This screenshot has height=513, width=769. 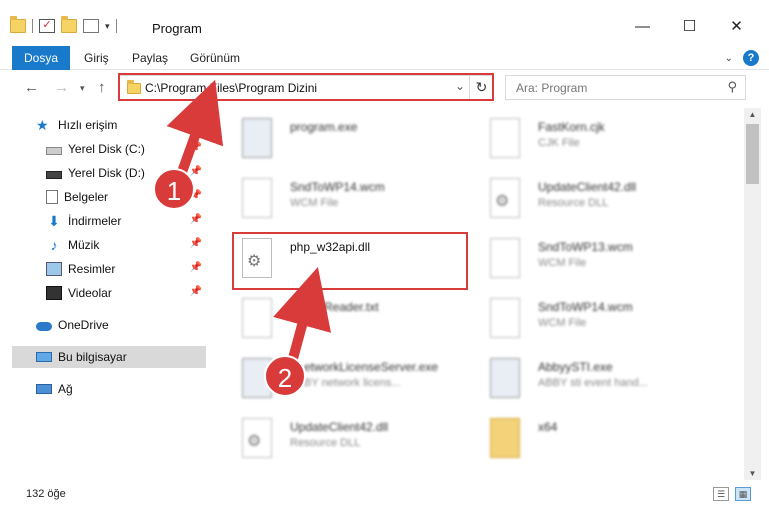 I want to click on file-name: etworkLicenseServer.exe, so click(x=371, y=367).